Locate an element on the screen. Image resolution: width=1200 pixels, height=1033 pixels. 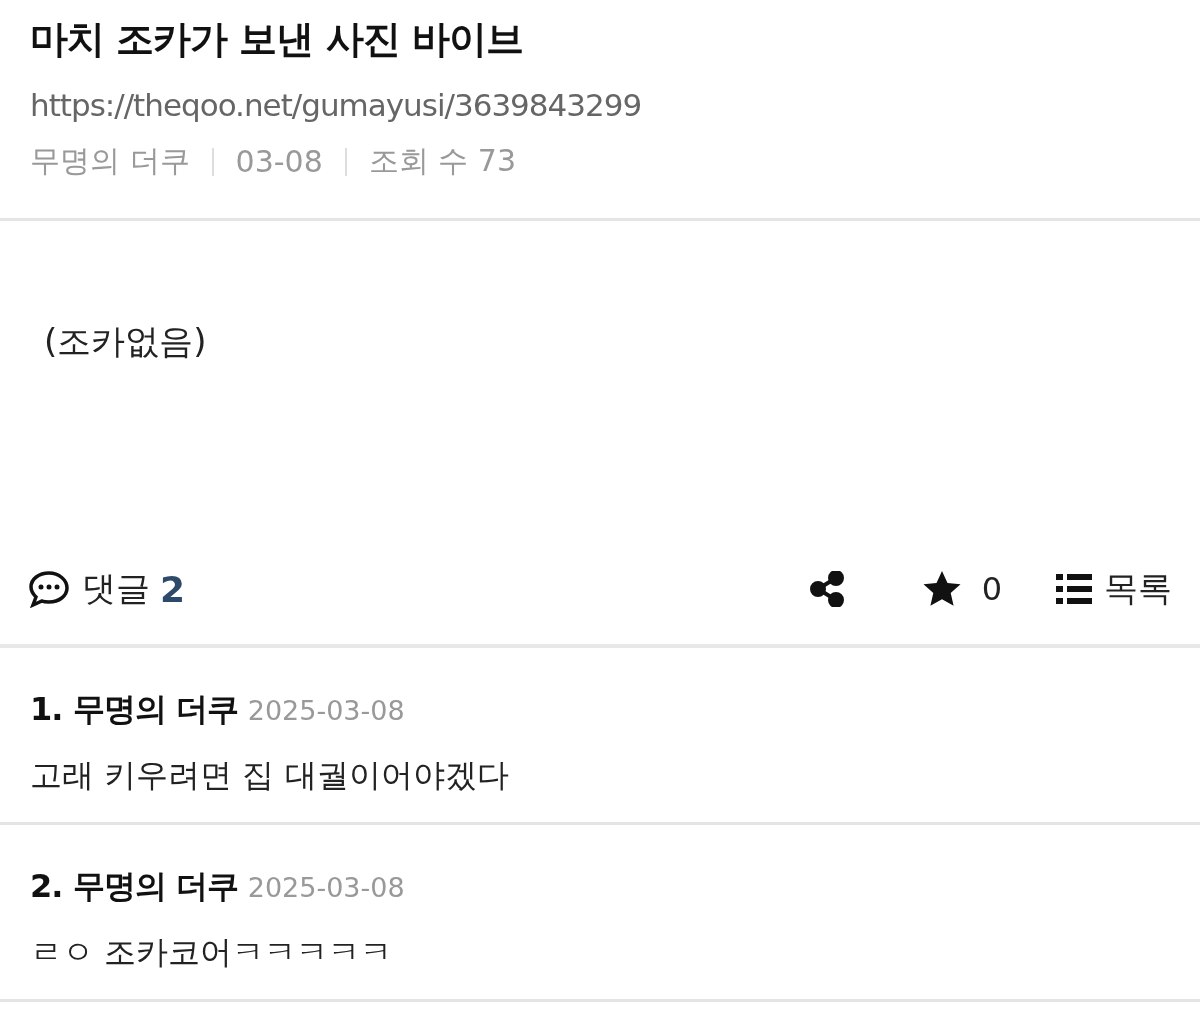
post-date: 03-08 is located at coordinates (279, 161).